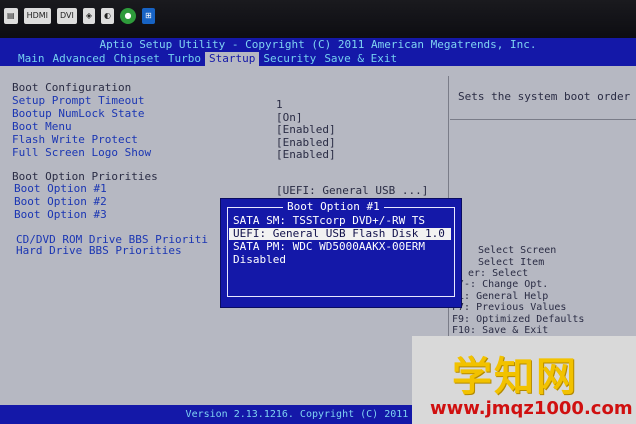 This screenshot has height=424, width=636. I want to click on popup-title: Boot Option #1, so click(333, 207).